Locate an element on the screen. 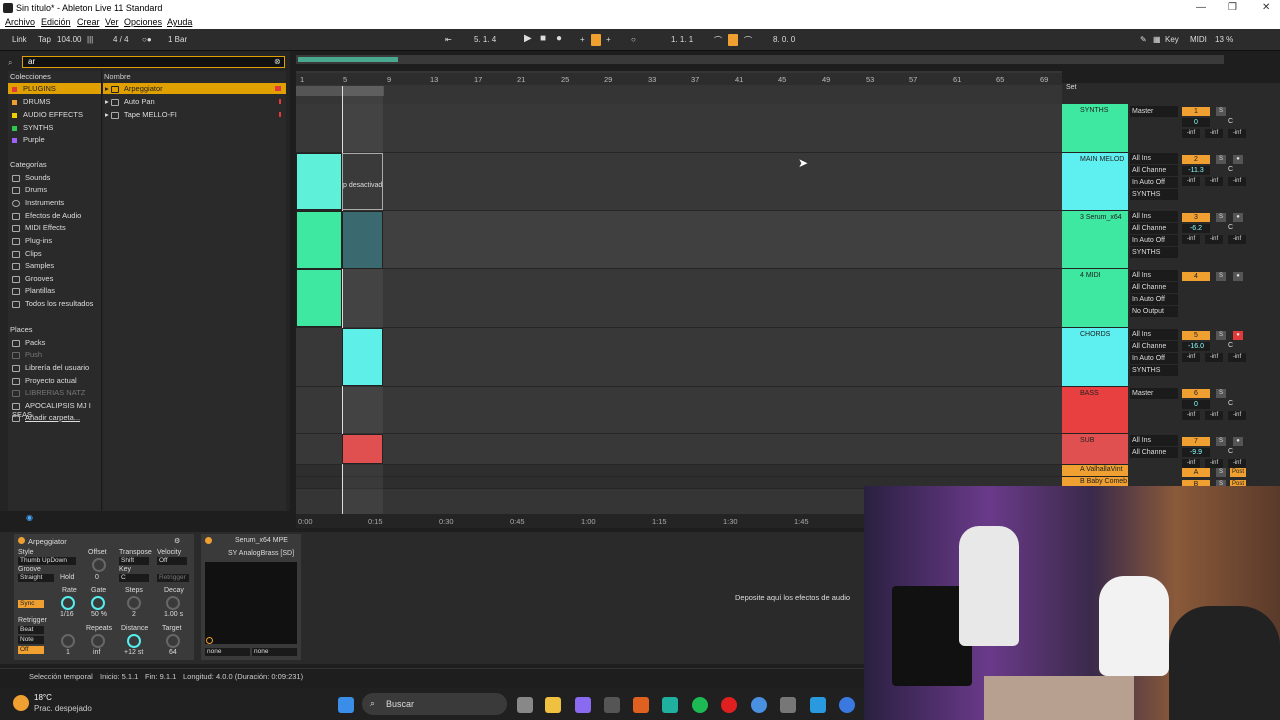 The width and height of the screenshot is (1280, 720). track-header-synths: SYNTHS is located at coordinates (1095, 128).